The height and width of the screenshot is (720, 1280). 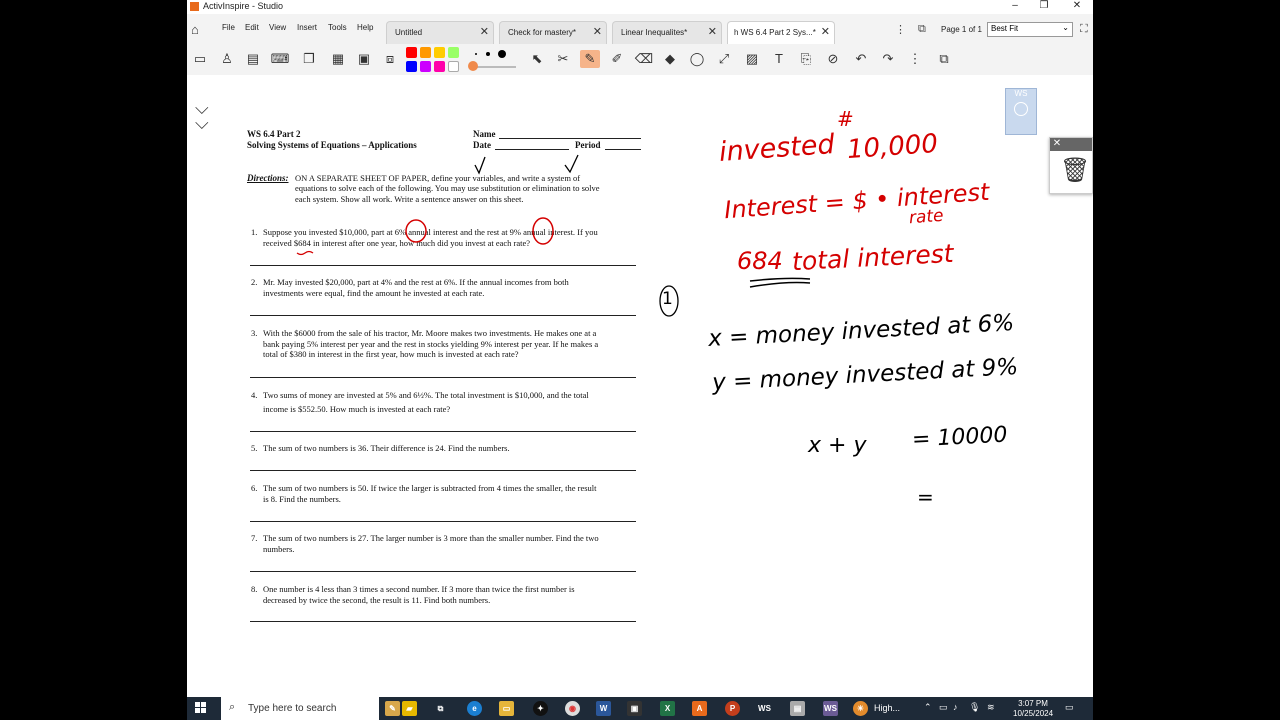 What do you see at coordinates (307, 27) in the screenshot?
I see `menu-insert: Insert` at bounding box center [307, 27].